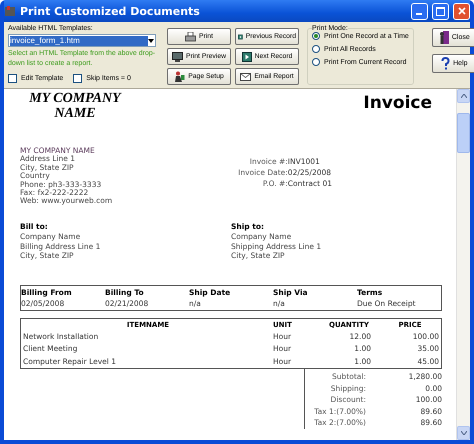 Image resolution: width=474 pixels, height=444 pixels. Describe the element at coordinates (246, 76) in the screenshot. I see `envelope-icon` at that location.